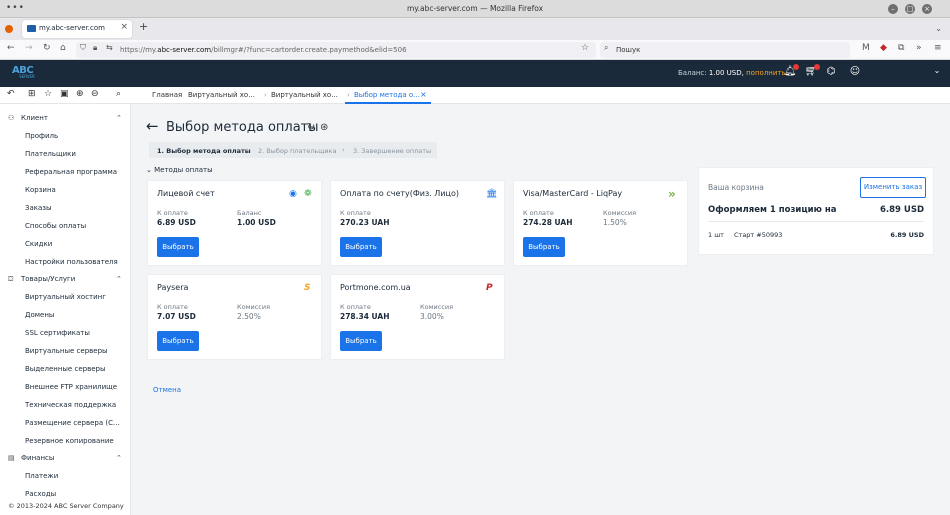 Image resolution: width=950 pixels, height=515 pixels. What do you see at coordinates (927, 9) in the screenshot?
I see `close-window-icon: ×` at bounding box center [927, 9].